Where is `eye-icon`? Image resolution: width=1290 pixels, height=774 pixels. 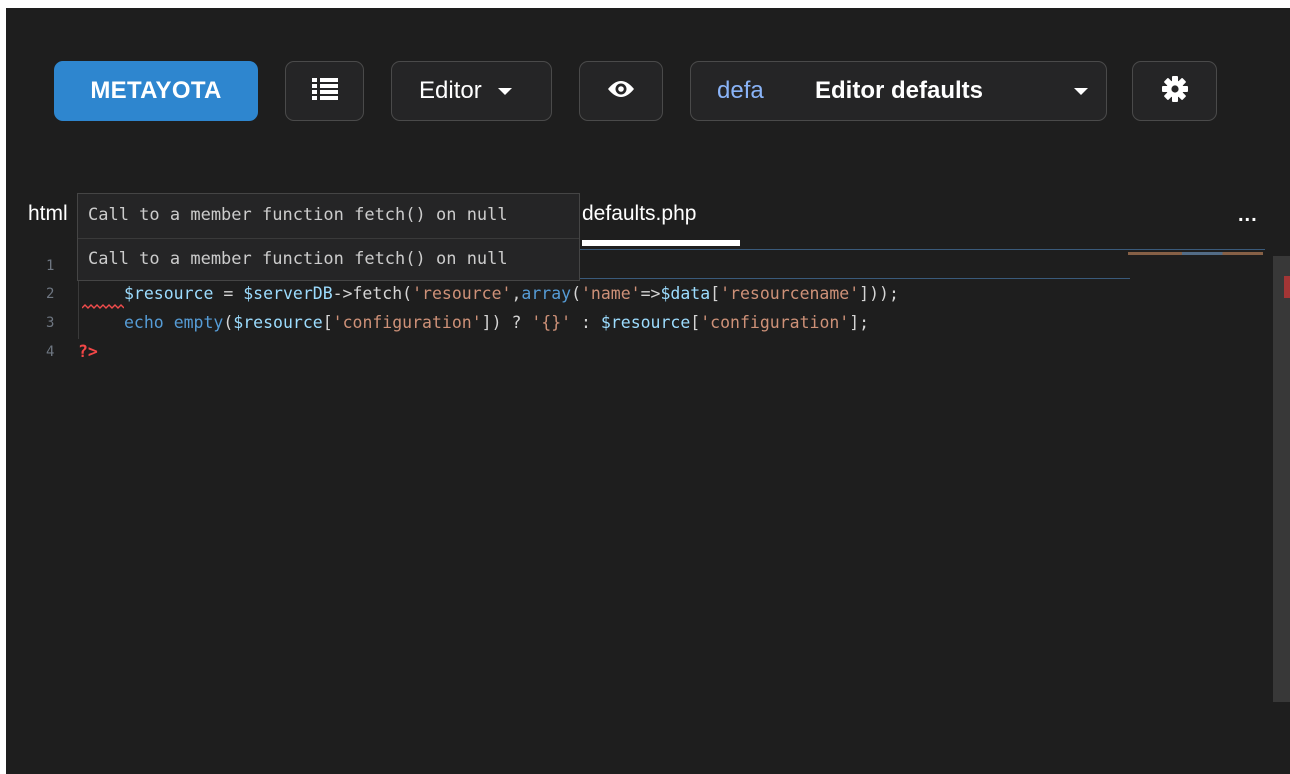 eye-icon is located at coordinates (621, 91).